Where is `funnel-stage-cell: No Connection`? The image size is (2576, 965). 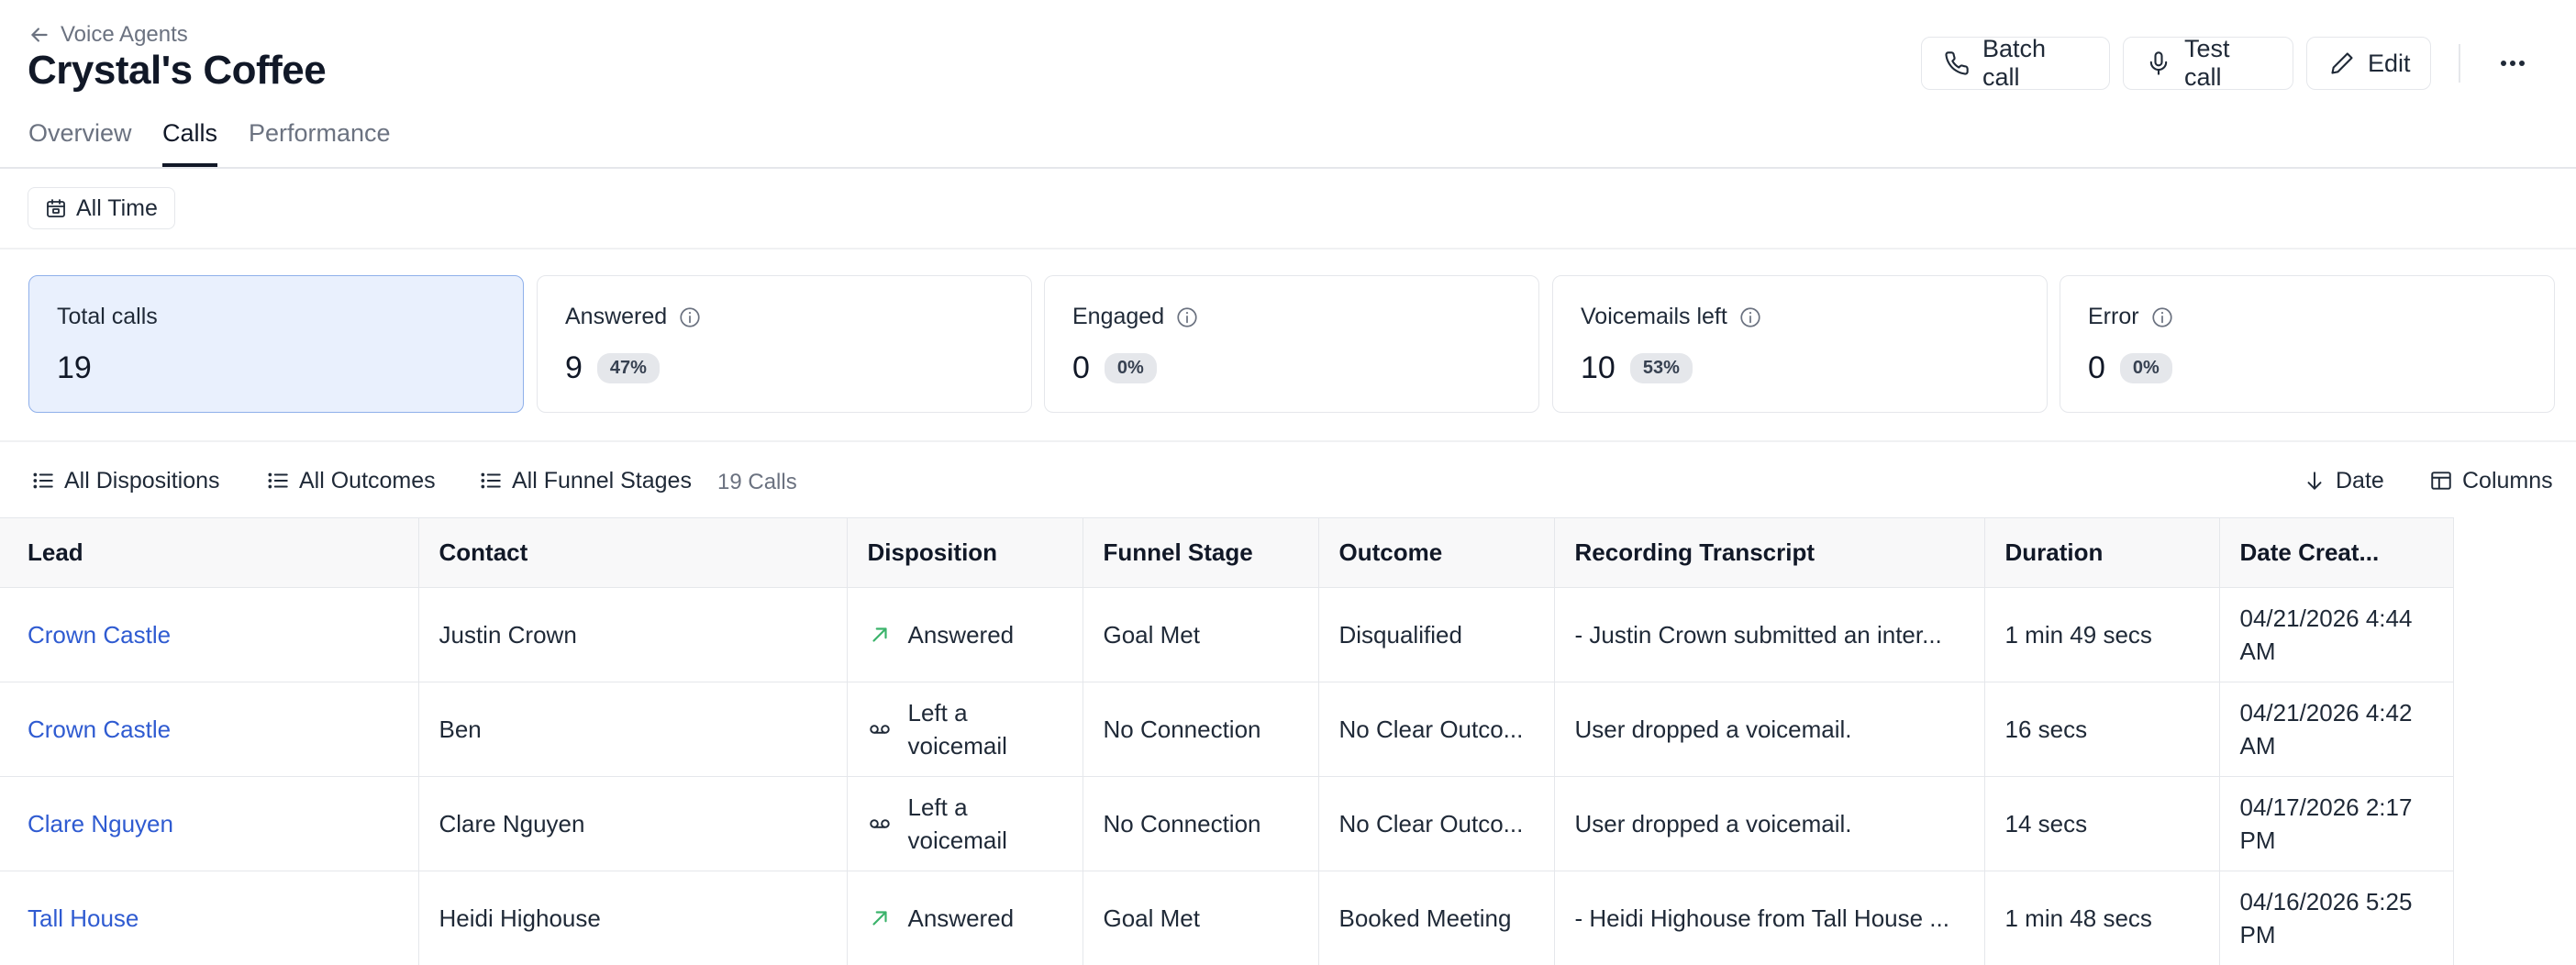
funnel-stage-cell: No Connection is located at coordinates (1201, 823).